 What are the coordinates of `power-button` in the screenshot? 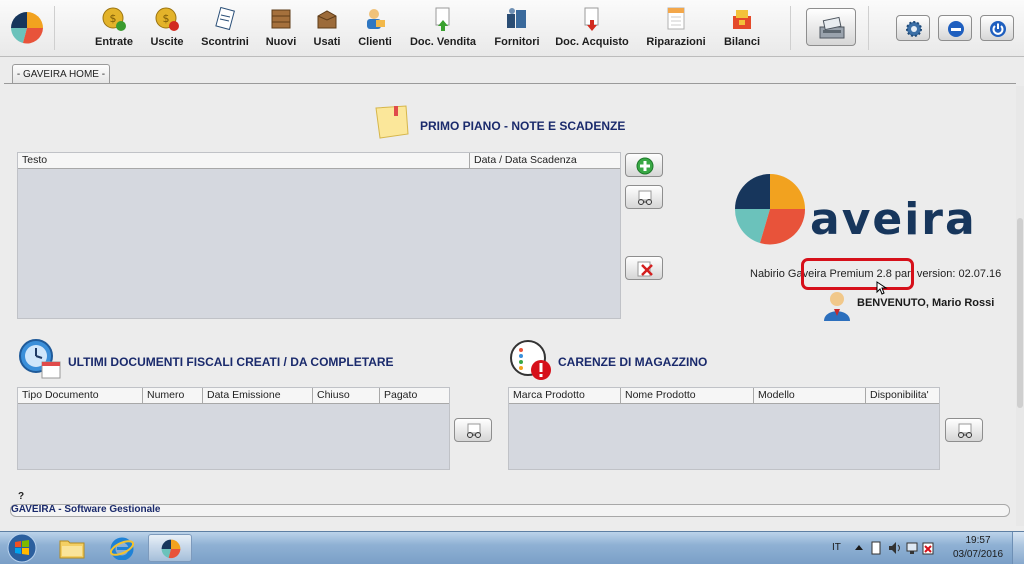 It's located at (997, 28).